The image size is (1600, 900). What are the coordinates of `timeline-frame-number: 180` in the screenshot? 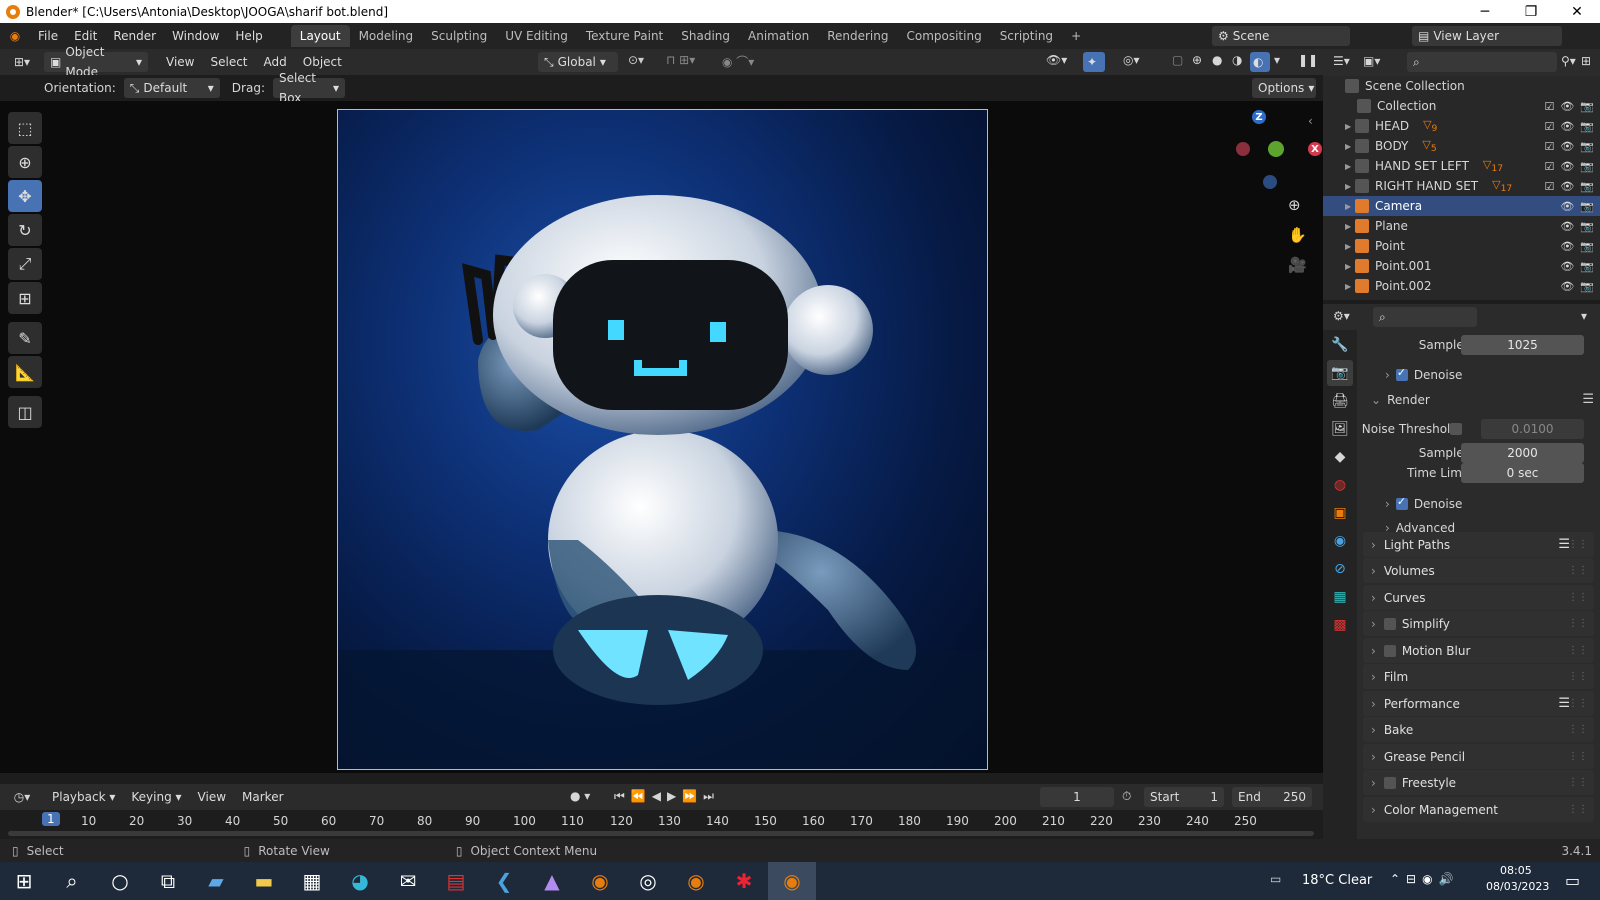 It's located at (909, 821).